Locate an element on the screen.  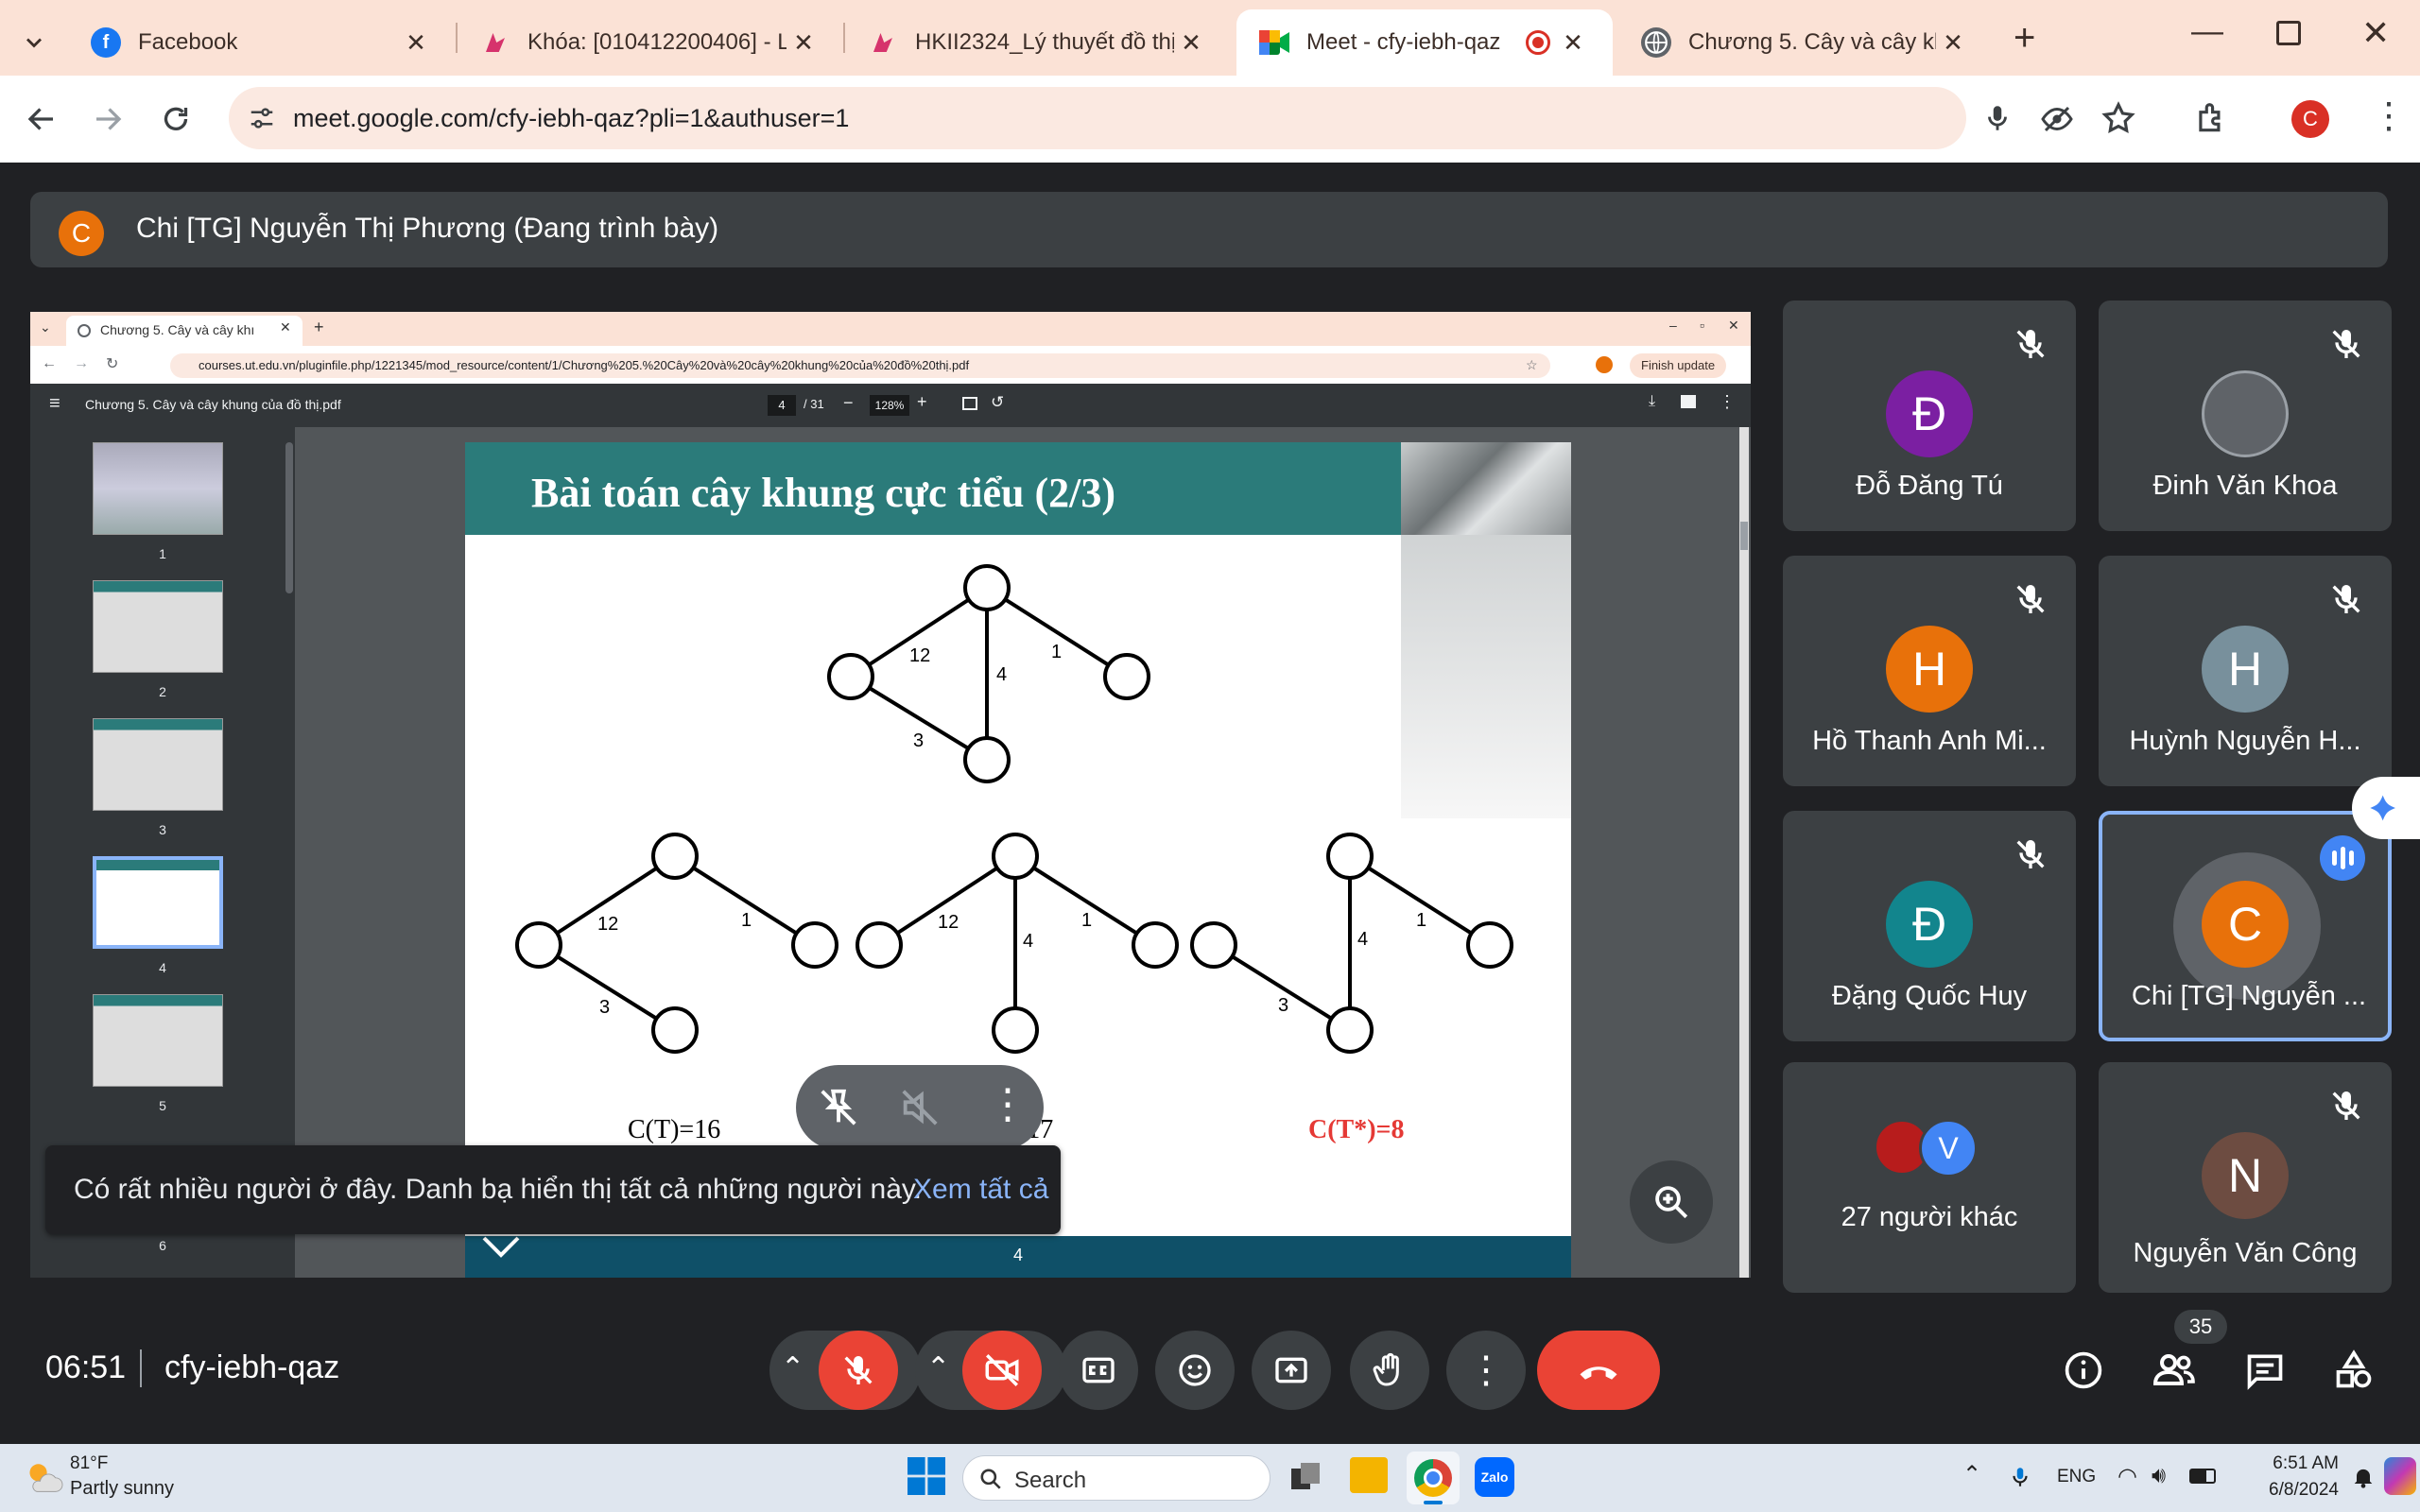
thumbnail-scrollbar is located at coordinates (289, 517).